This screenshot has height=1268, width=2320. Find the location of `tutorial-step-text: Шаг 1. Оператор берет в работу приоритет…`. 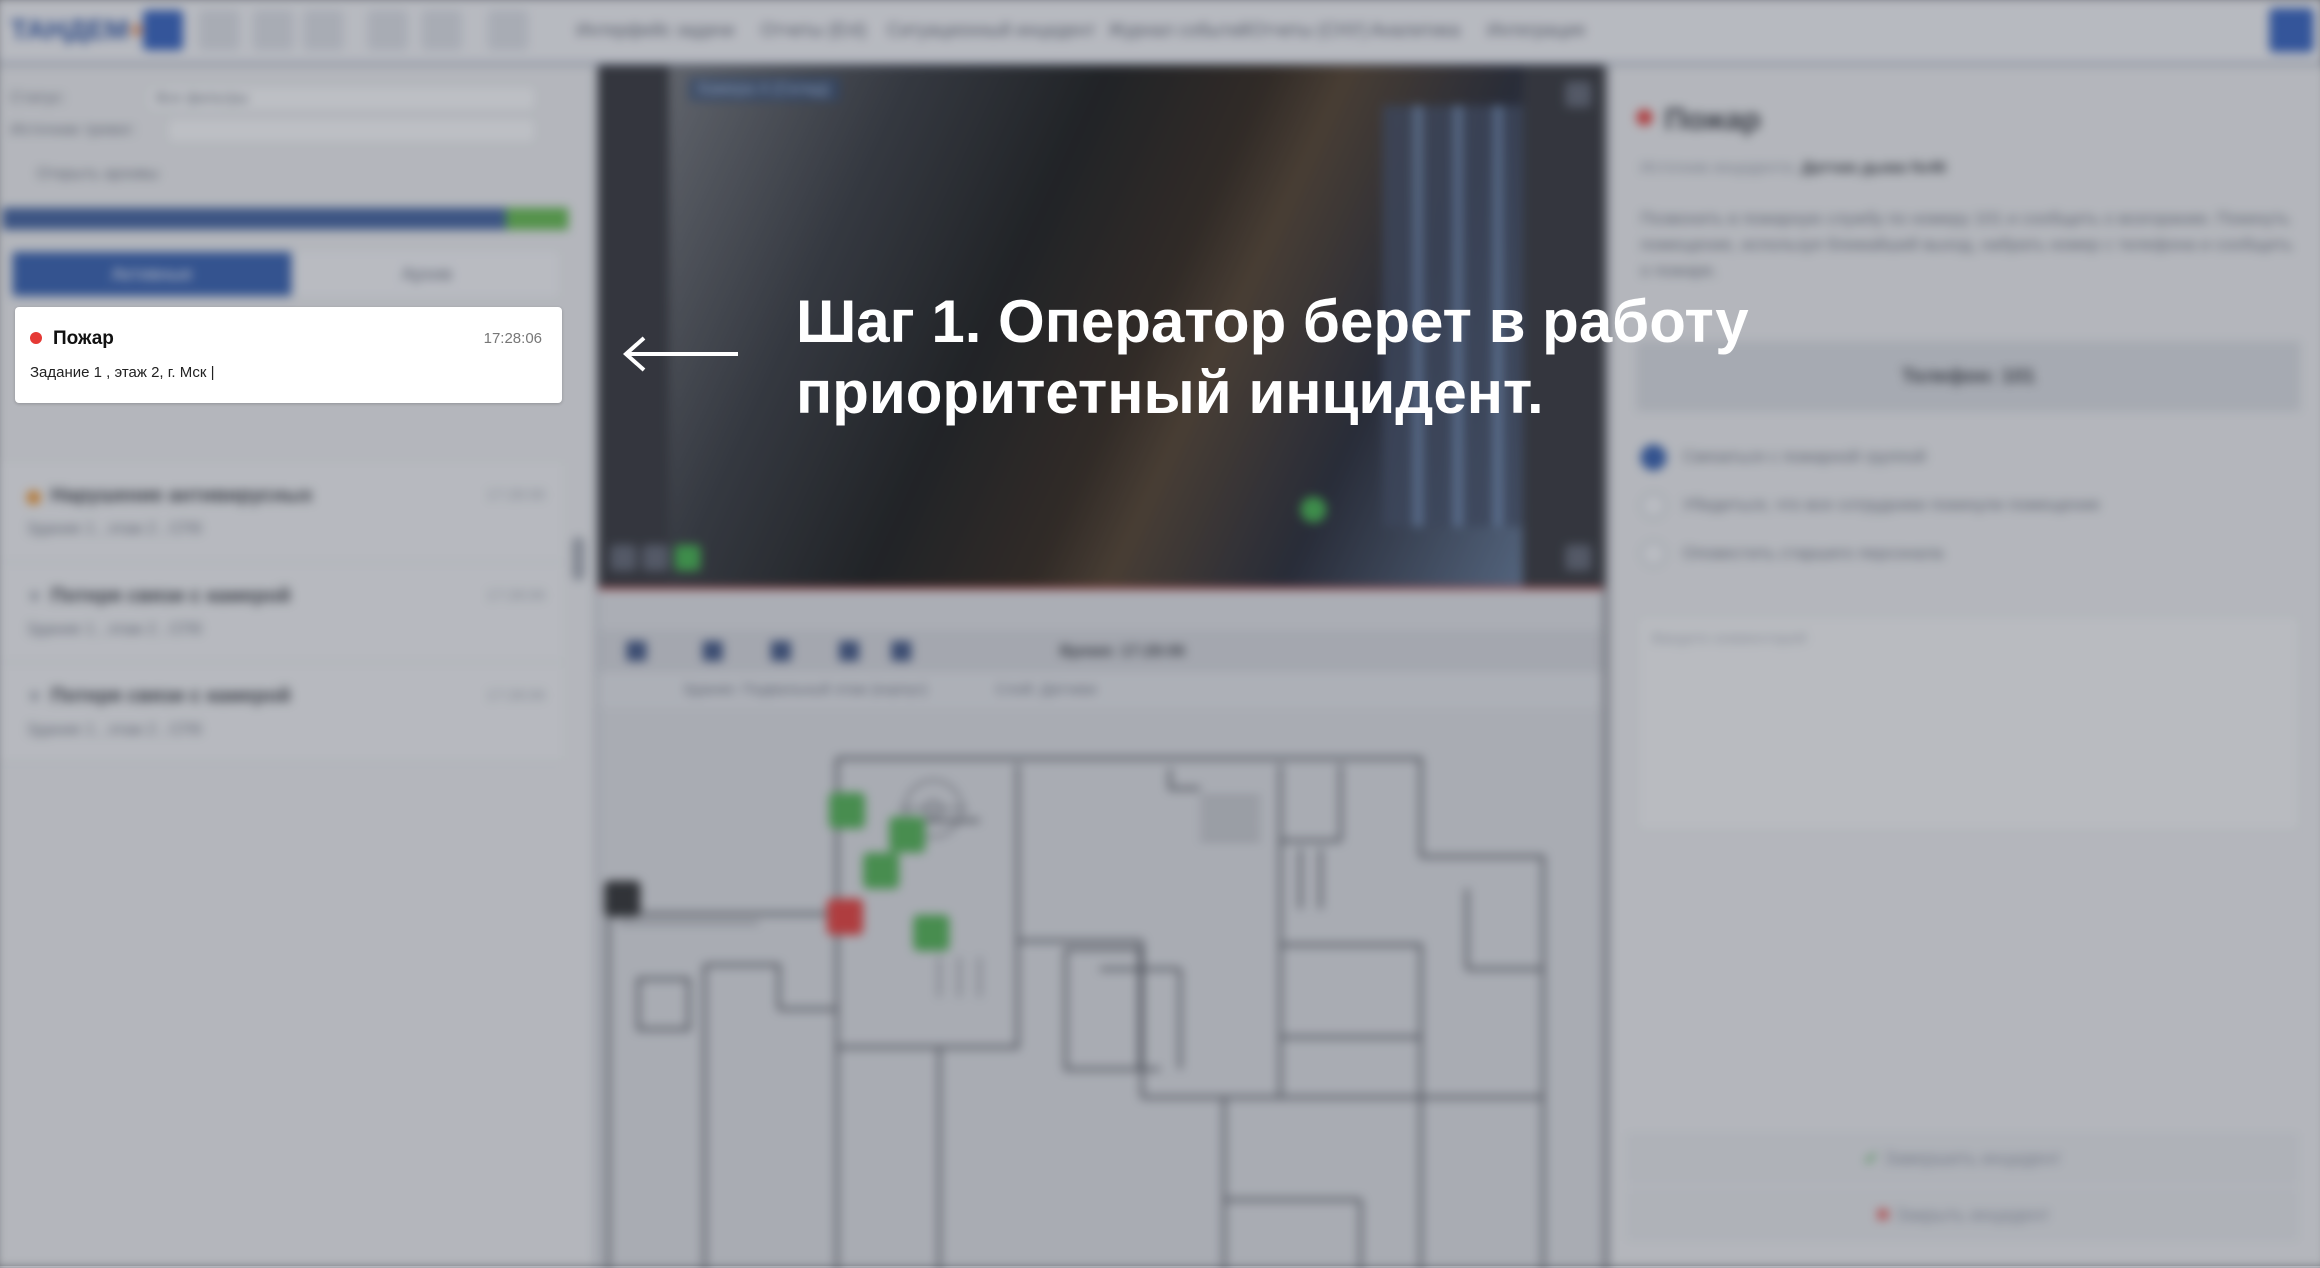

tutorial-step-text: Шаг 1. Оператор берет в работу приоритет… is located at coordinates (1272, 357).